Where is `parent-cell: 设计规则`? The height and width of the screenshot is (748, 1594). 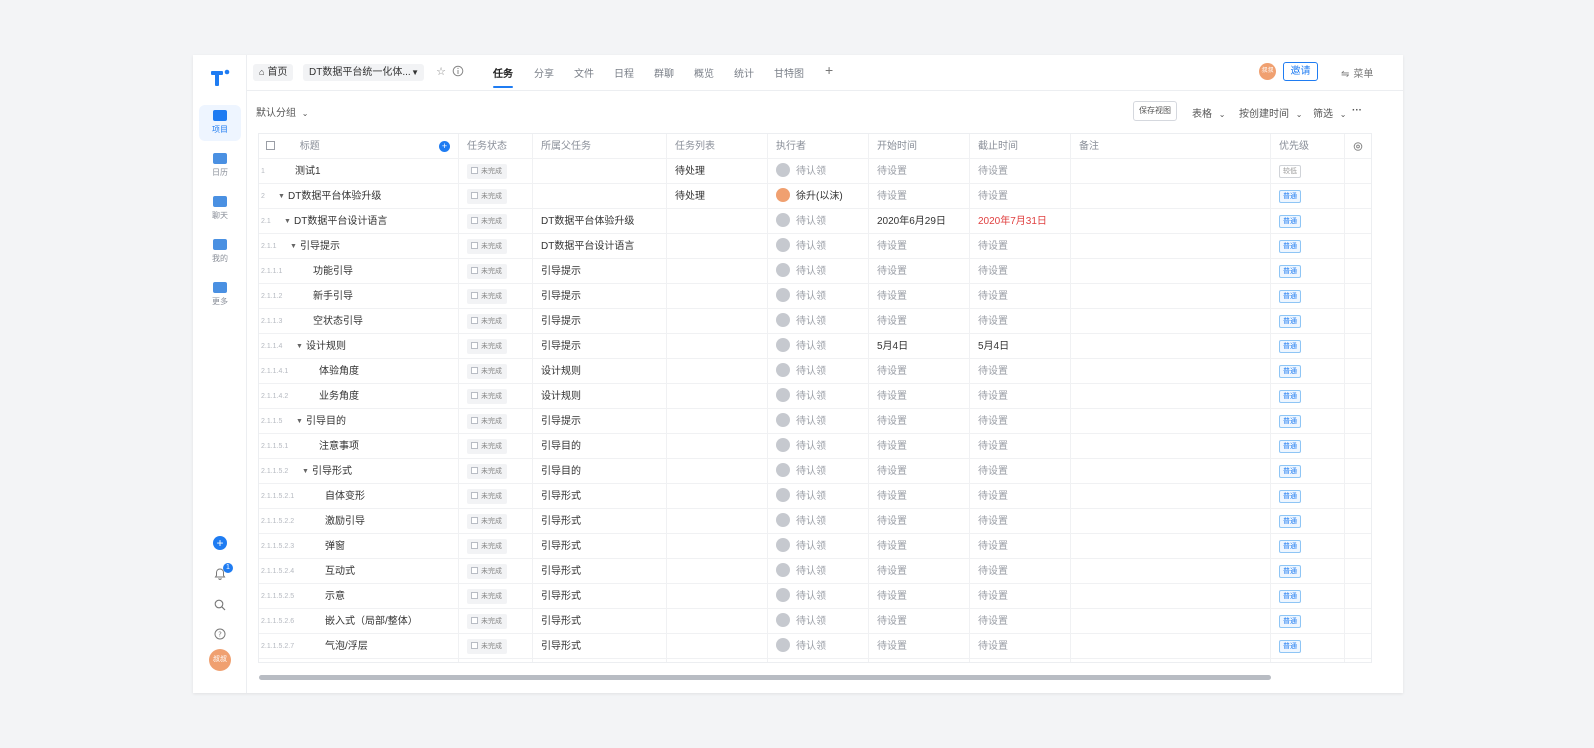 parent-cell: 设计规则 is located at coordinates (600, 371).